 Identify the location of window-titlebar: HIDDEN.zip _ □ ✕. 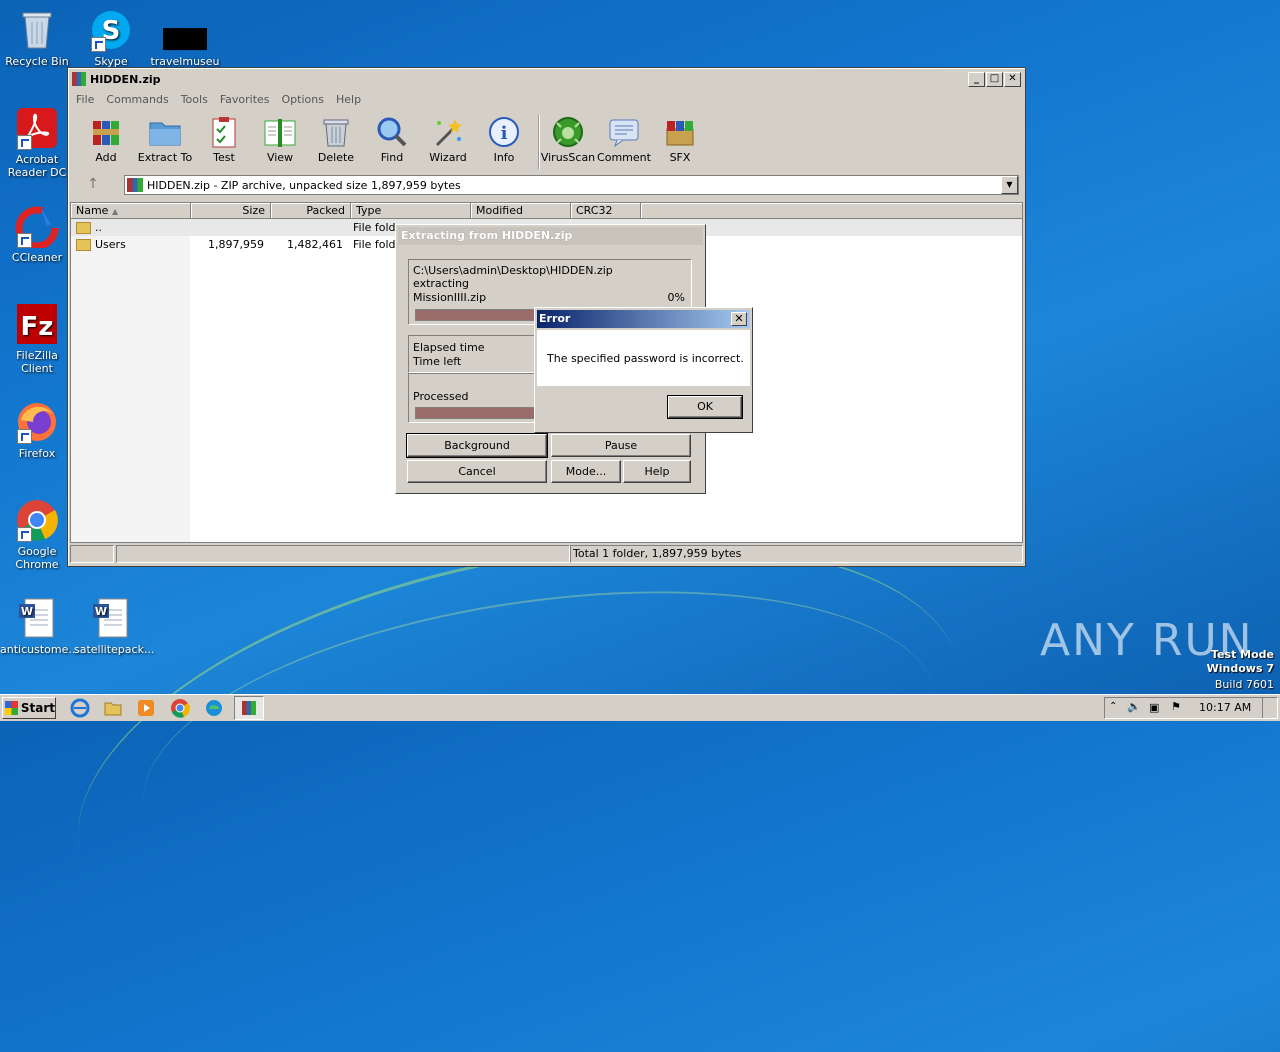
(546, 79).